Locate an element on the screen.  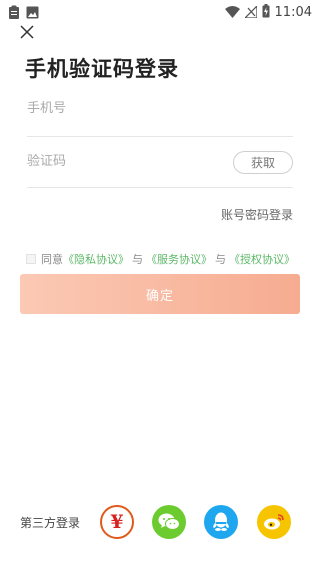
clipboard-icon is located at coordinates (14, 13).